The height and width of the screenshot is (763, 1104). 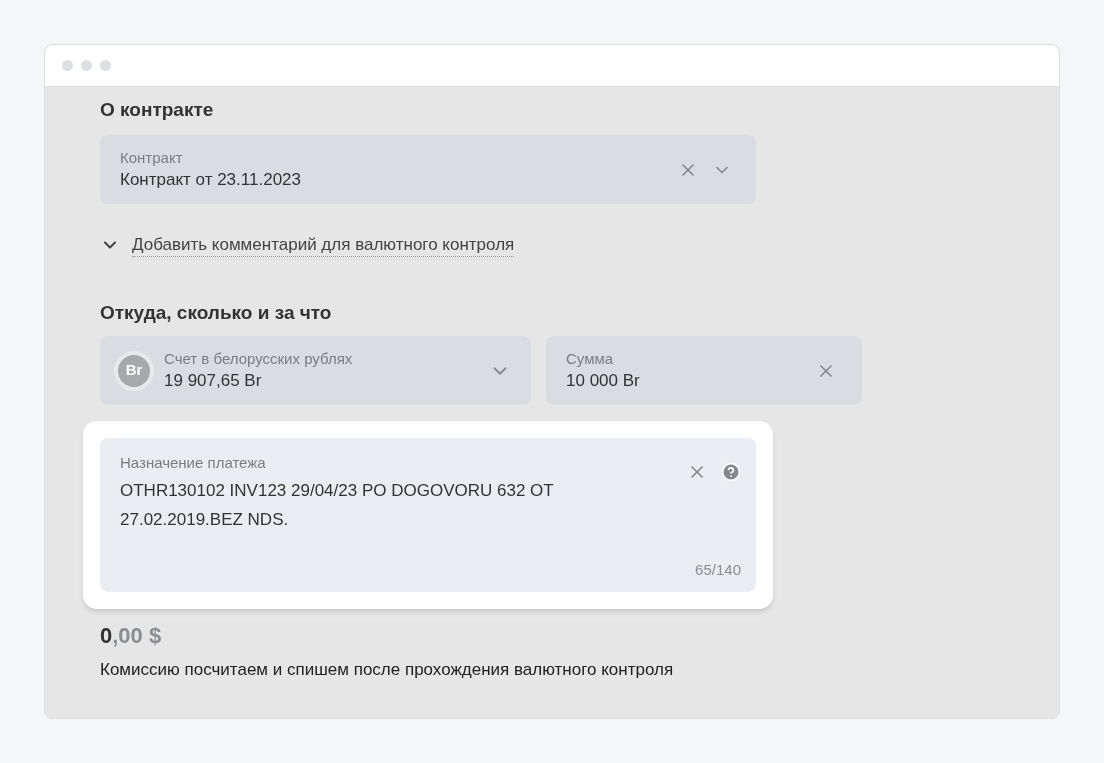 What do you see at coordinates (323, 245) in the screenshot?
I see `comment-link: Добавить комментарий для валютного контроля` at bounding box center [323, 245].